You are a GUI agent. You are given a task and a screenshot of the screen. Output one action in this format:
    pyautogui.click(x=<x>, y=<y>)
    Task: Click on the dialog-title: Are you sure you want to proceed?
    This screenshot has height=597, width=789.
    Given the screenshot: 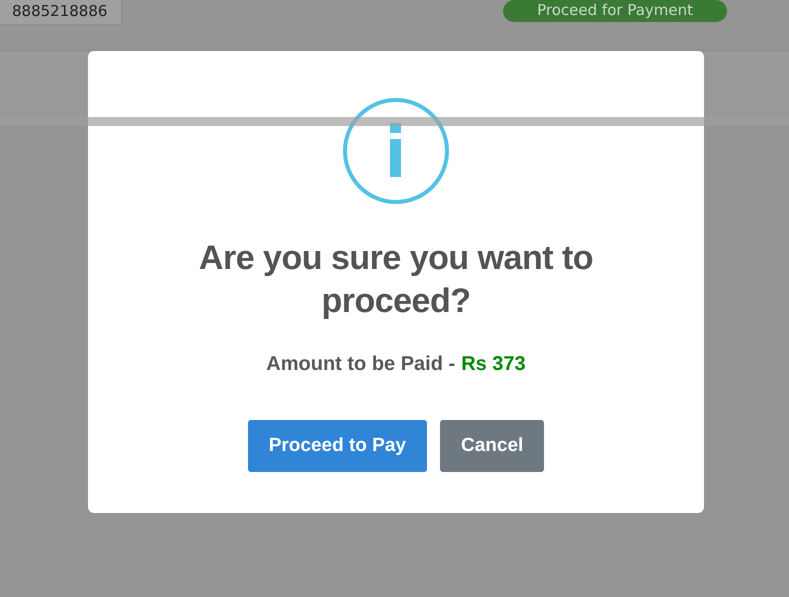 What is the action you would take?
    pyautogui.click(x=396, y=280)
    